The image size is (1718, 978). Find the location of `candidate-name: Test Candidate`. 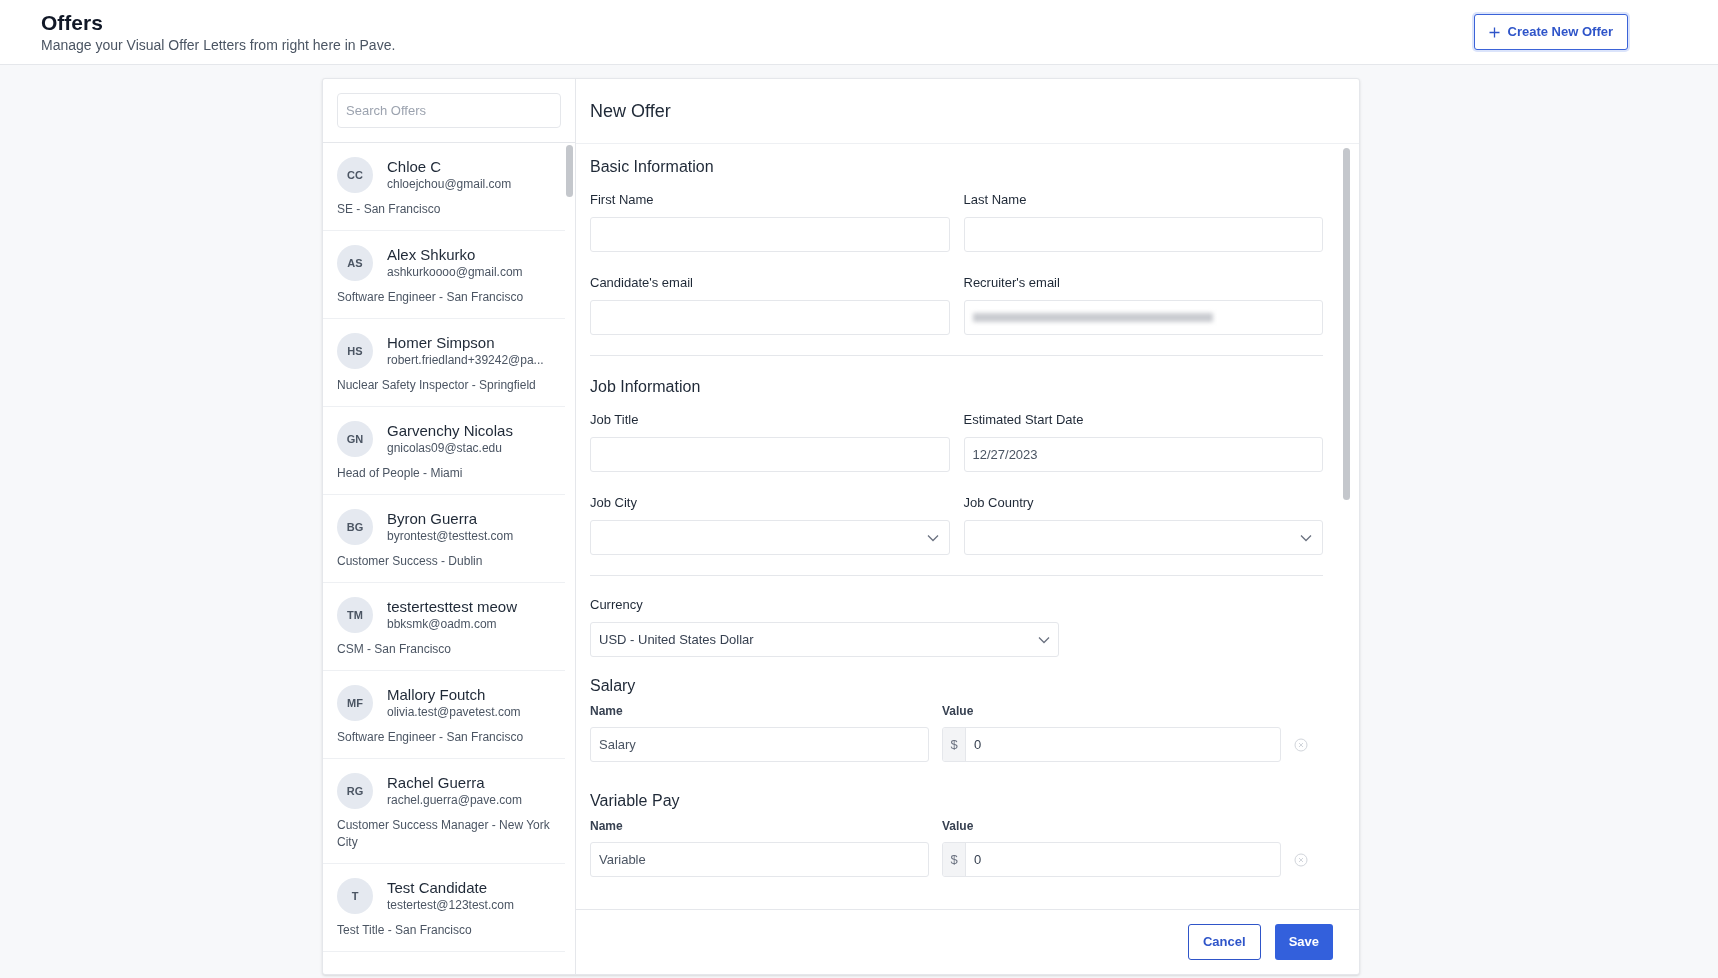

candidate-name: Test Candidate is located at coordinates (438, 887).